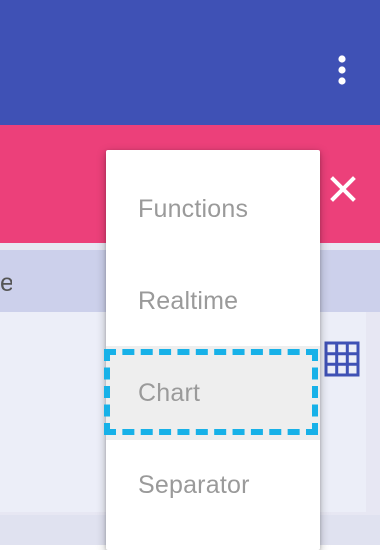  What do you see at coordinates (6, 283) in the screenshot?
I see `list-header-text: e` at bounding box center [6, 283].